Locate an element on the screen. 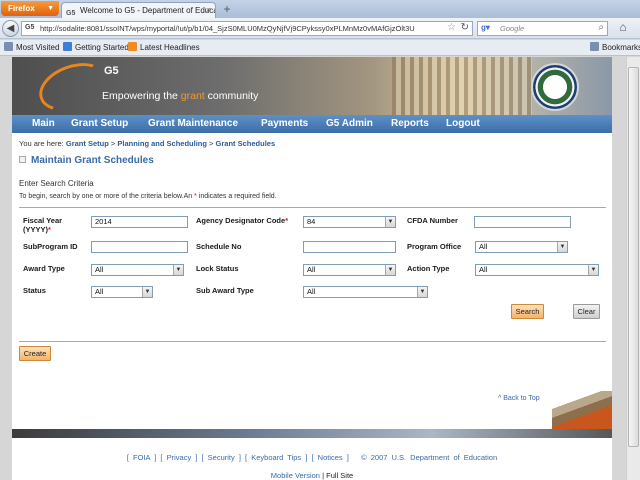 This screenshot has width=640, height=480. library-shelves-image is located at coordinates (462, 86).